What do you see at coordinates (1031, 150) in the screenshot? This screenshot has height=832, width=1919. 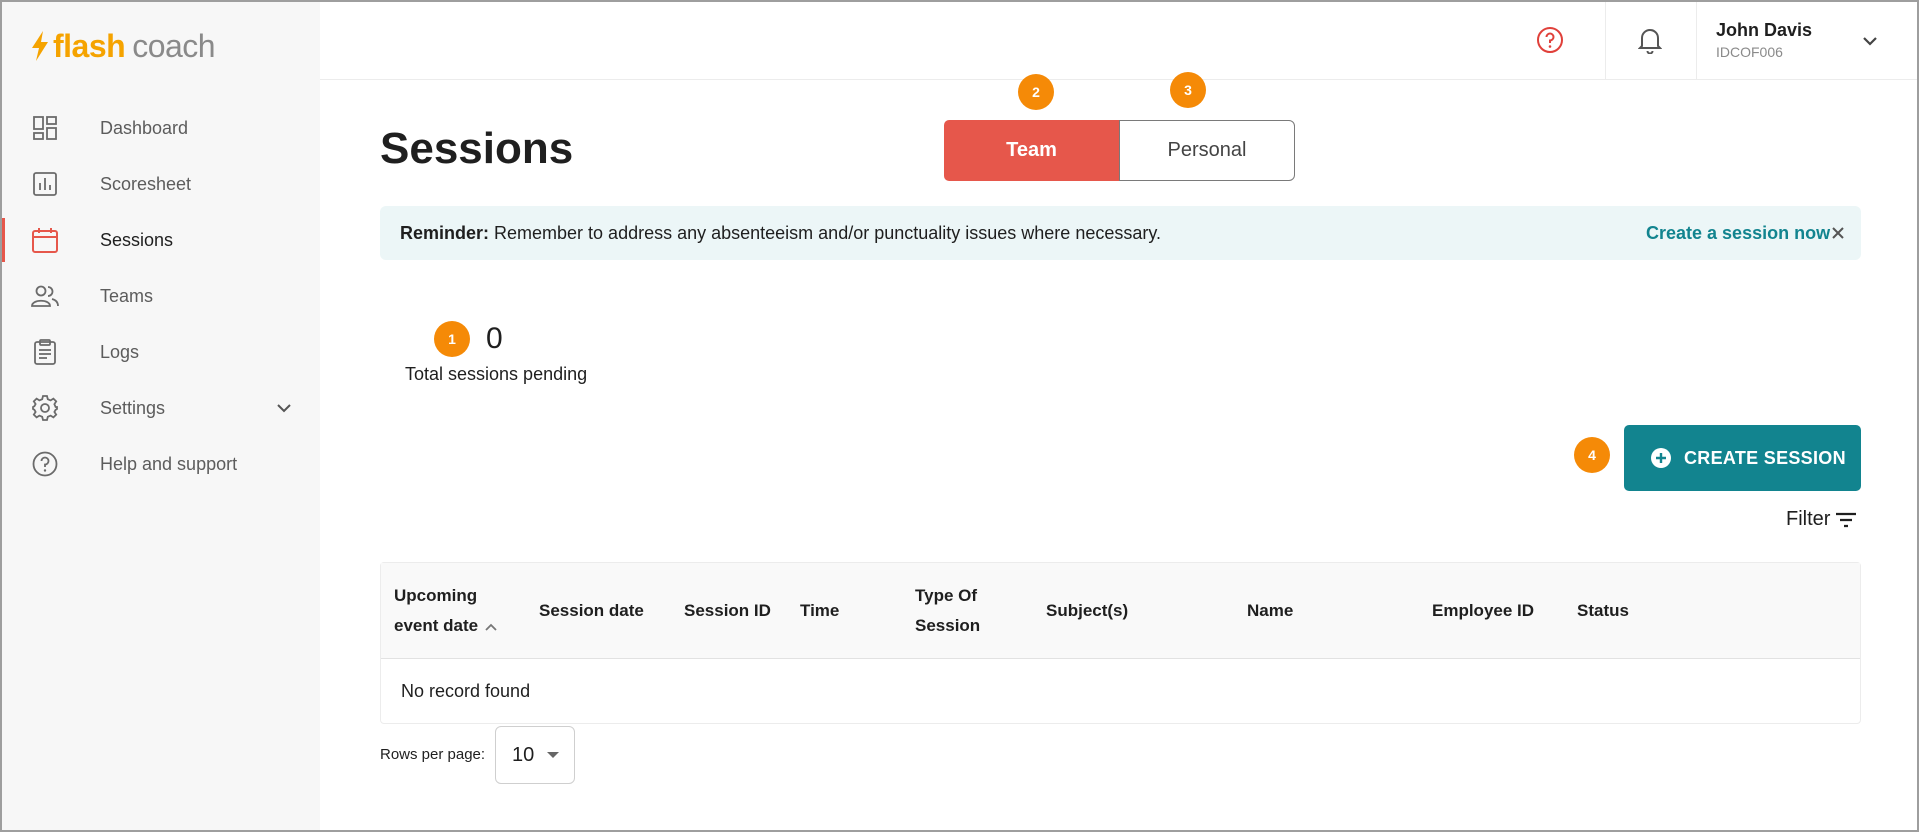 I see `tab-team: Team` at bounding box center [1031, 150].